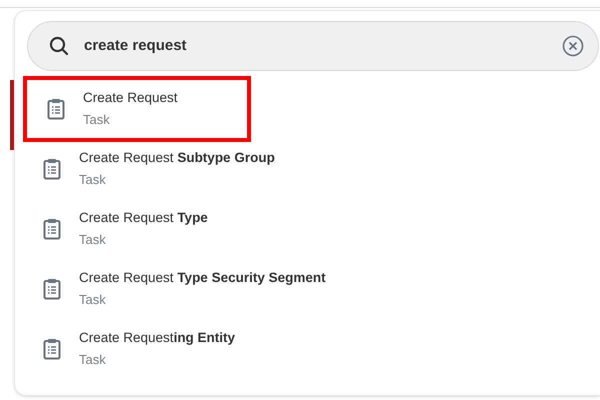 The image size is (600, 400). I want to click on result-item: Create Request Task, so click(137, 109).